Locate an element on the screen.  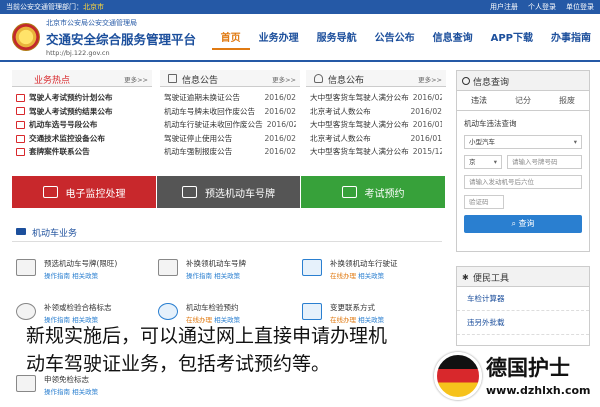
truck-icon is located at coordinates (21, 231).